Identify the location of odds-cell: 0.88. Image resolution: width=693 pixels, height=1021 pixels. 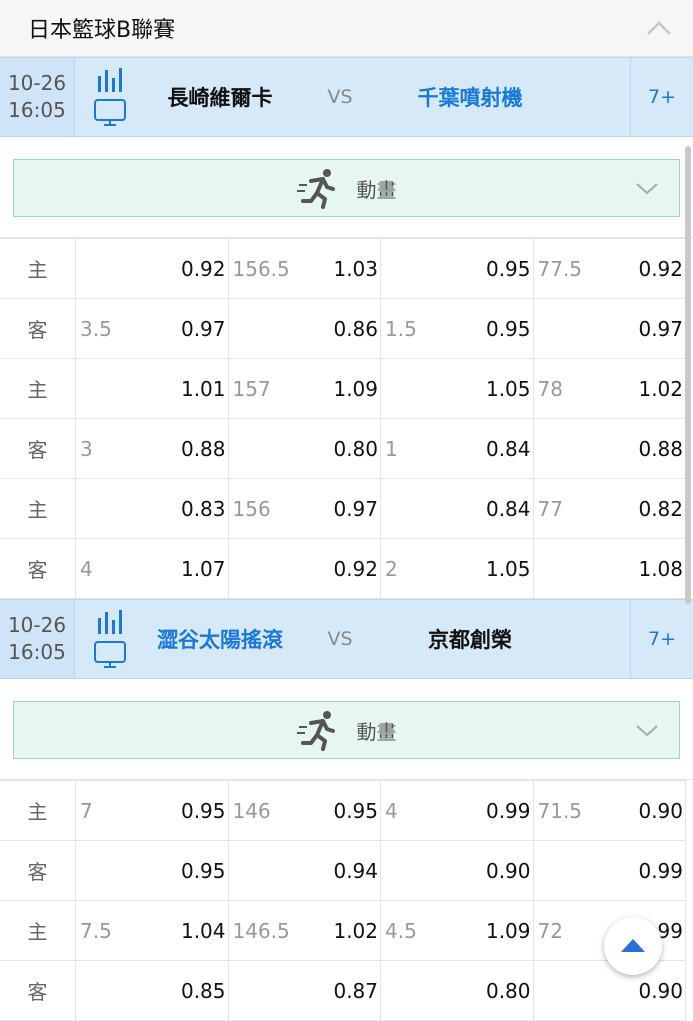
(609, 448).